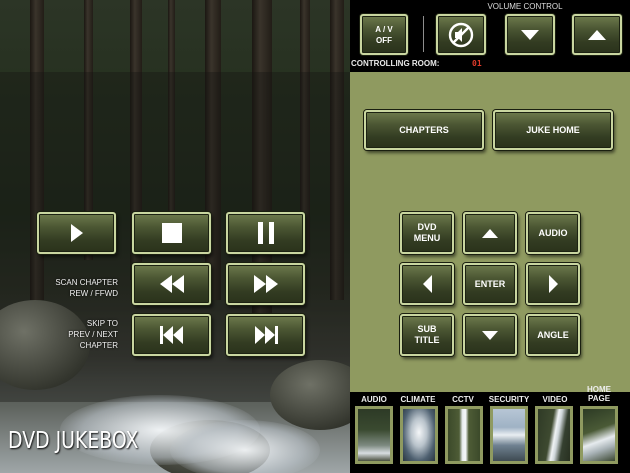 This screenshot has width=630, height=473. I want to click on nav-audio-button, so click(374, 435).